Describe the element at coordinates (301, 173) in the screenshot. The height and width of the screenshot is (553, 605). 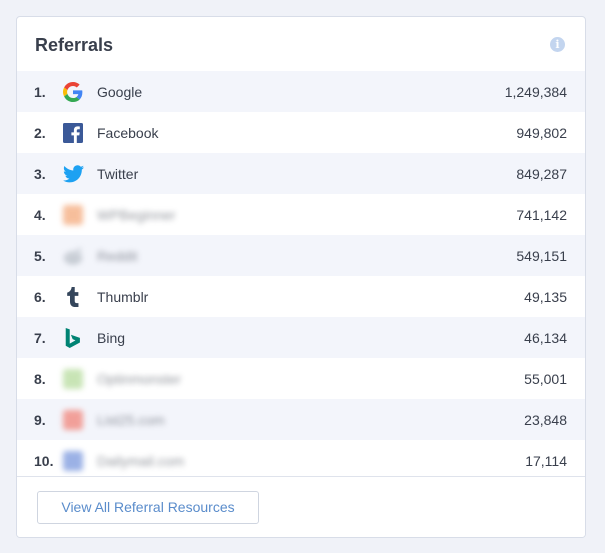
I see `referral-row-3: 3. Twitter 849,287` at that location.